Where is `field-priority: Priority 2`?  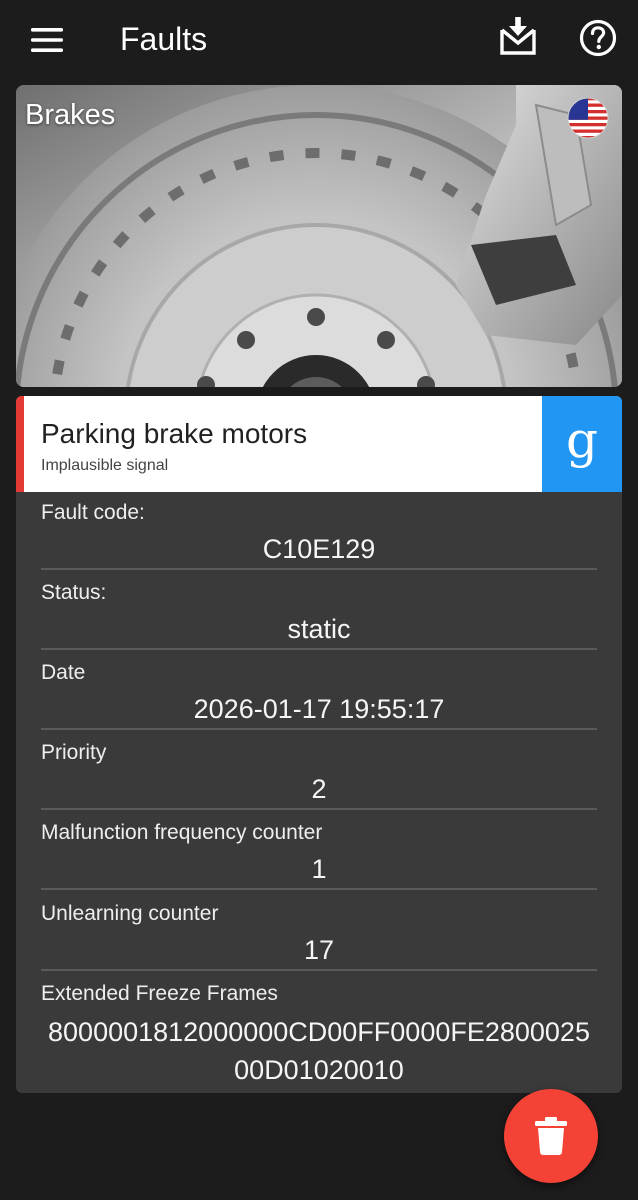
field-priority: Priority 2 is located at coordinates (319, 775).